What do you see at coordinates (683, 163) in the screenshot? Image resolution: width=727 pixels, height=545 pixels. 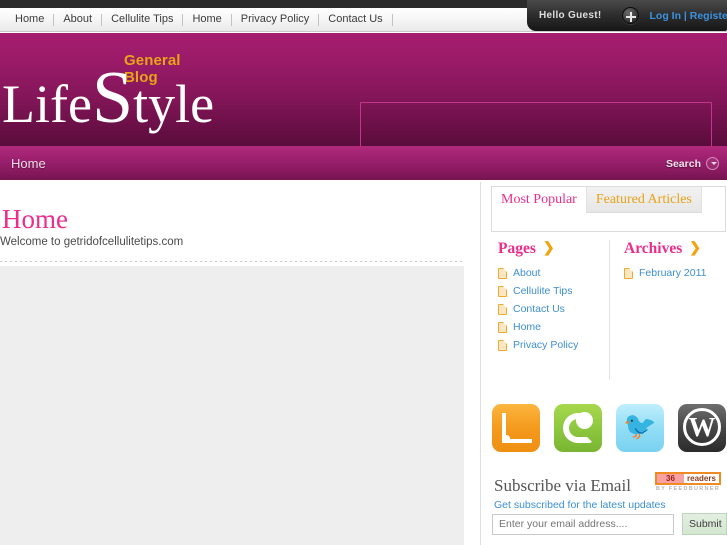 I see `search-label: Search` at bounding box center [683, 163].